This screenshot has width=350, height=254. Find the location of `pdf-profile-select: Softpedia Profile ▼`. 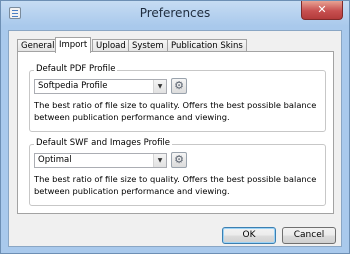

pdf-profile-select: Softpedia Profile ▼ is located at coordinates (100, 86).